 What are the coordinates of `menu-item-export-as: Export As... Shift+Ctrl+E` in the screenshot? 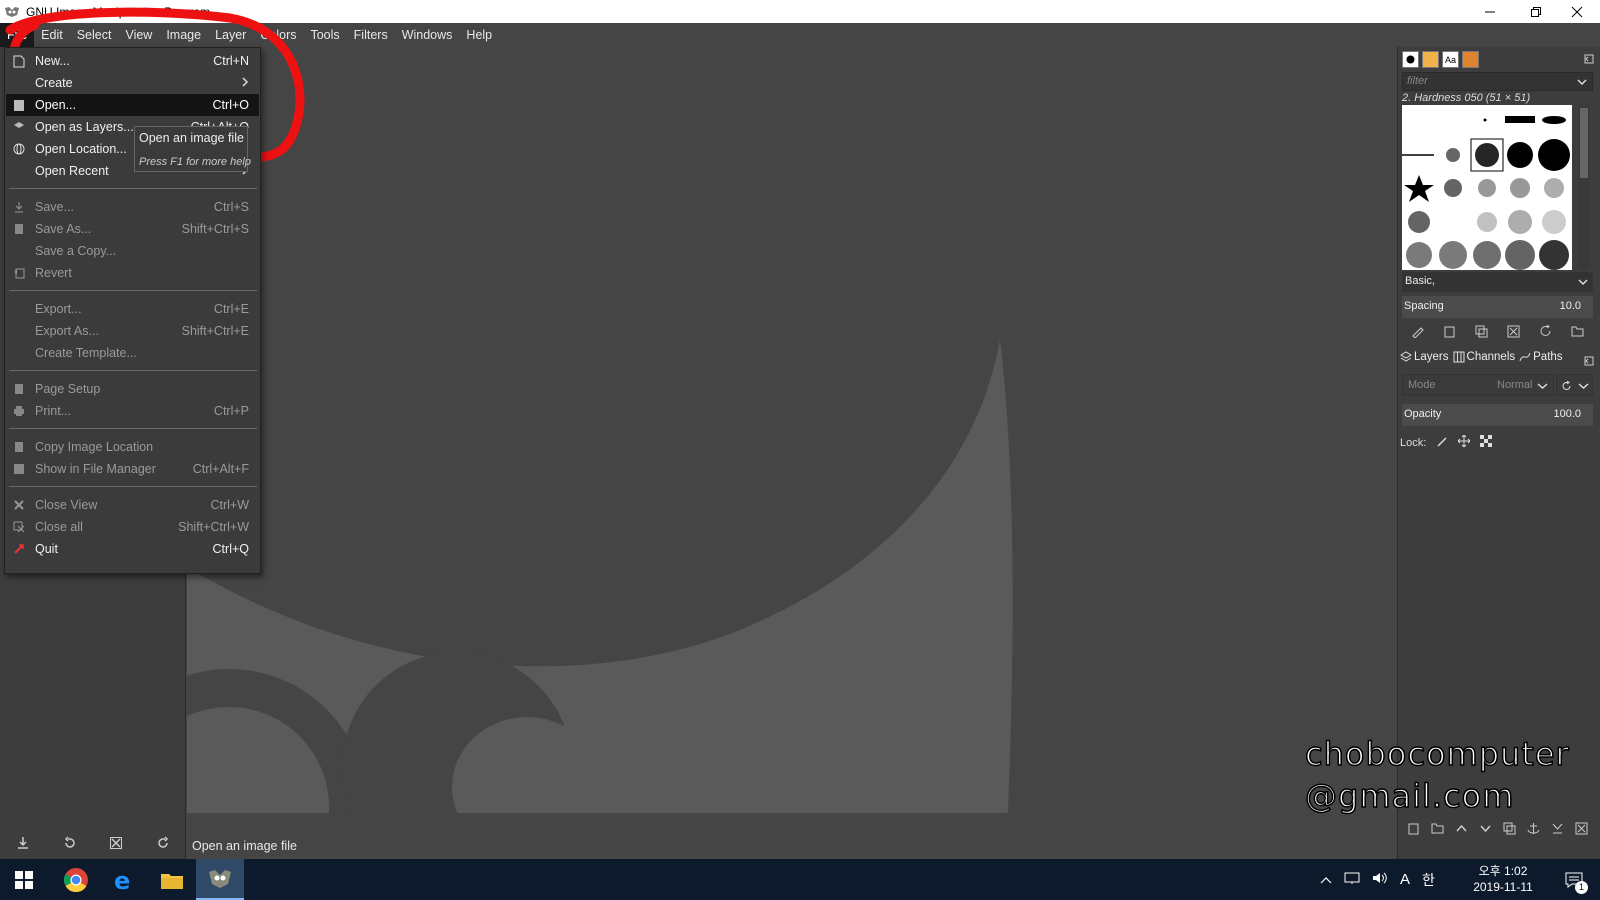 It's located at (132, 331).